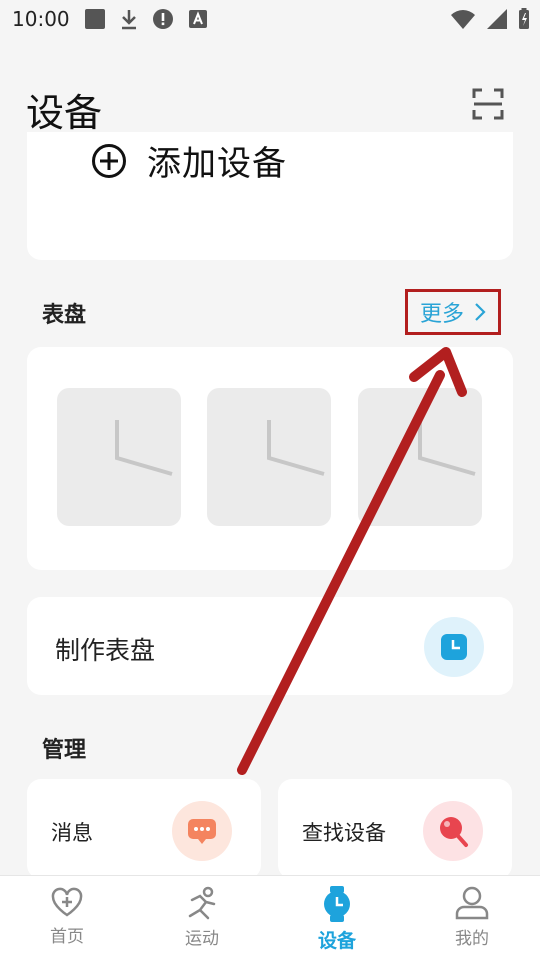 The height and width of the screenshot is (960, 540). I want to click on find-device-tile: 查找设备, so click(395, 829).